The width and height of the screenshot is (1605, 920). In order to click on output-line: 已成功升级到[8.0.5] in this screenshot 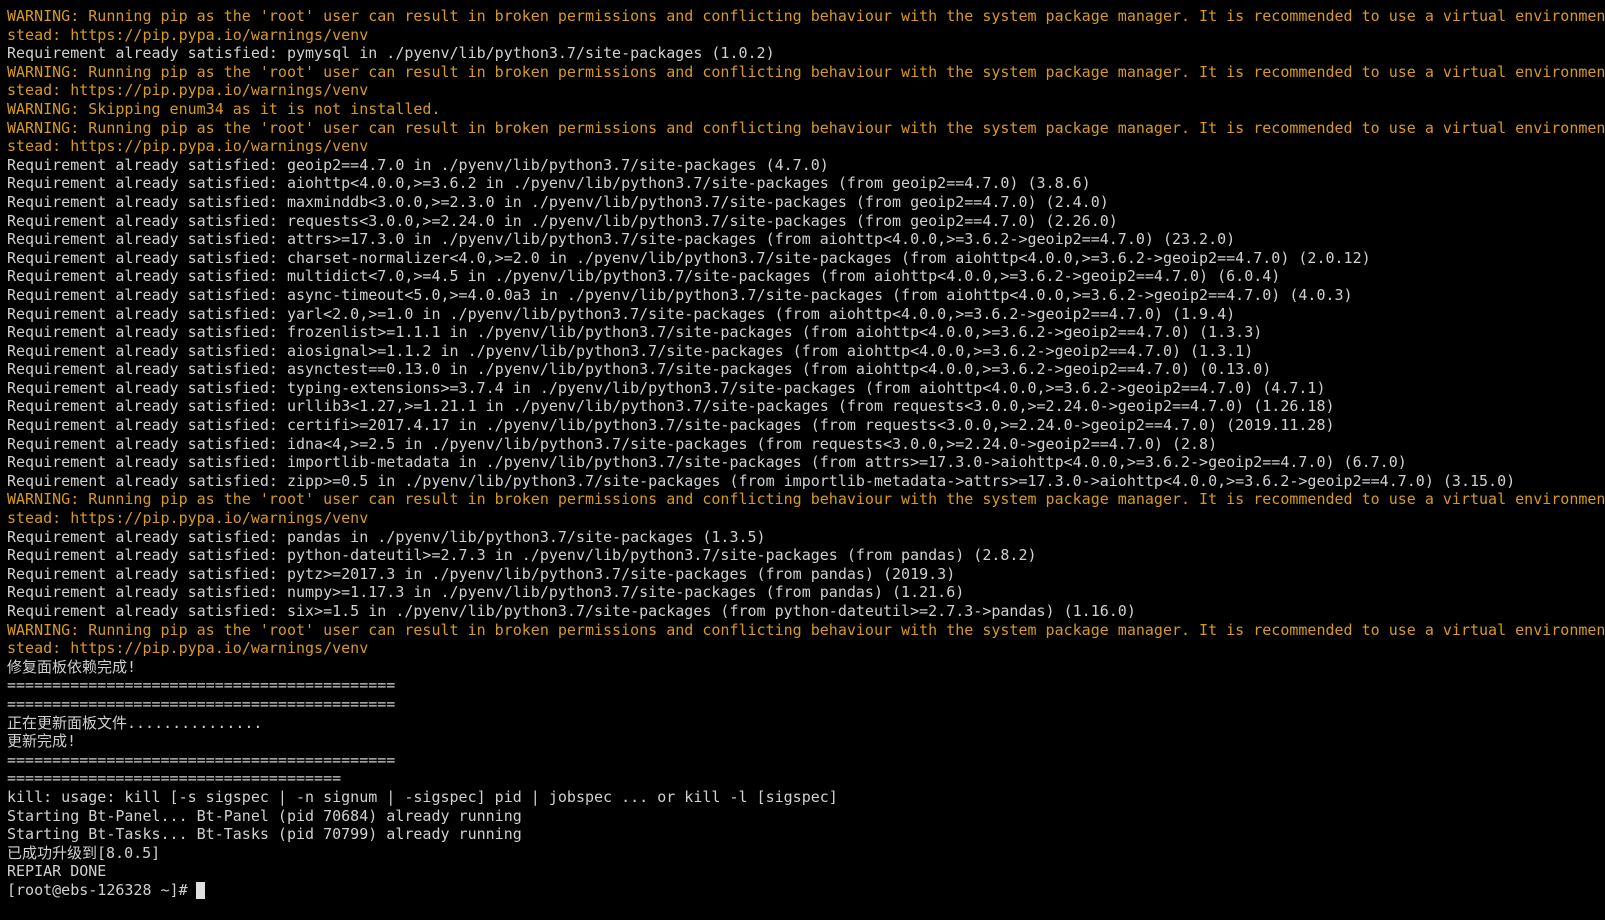, I will do `click(84, 852)`.